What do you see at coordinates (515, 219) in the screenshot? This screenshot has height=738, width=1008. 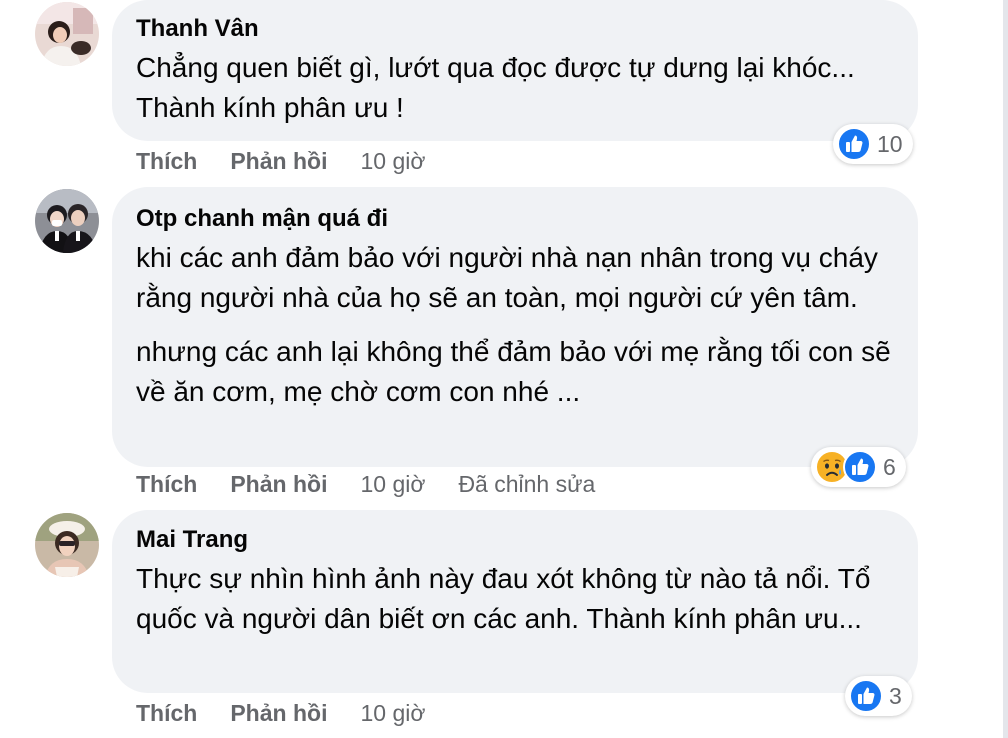 I see `comment-author: Otp chanh mận quá đi` at bounding box center [515, 219].